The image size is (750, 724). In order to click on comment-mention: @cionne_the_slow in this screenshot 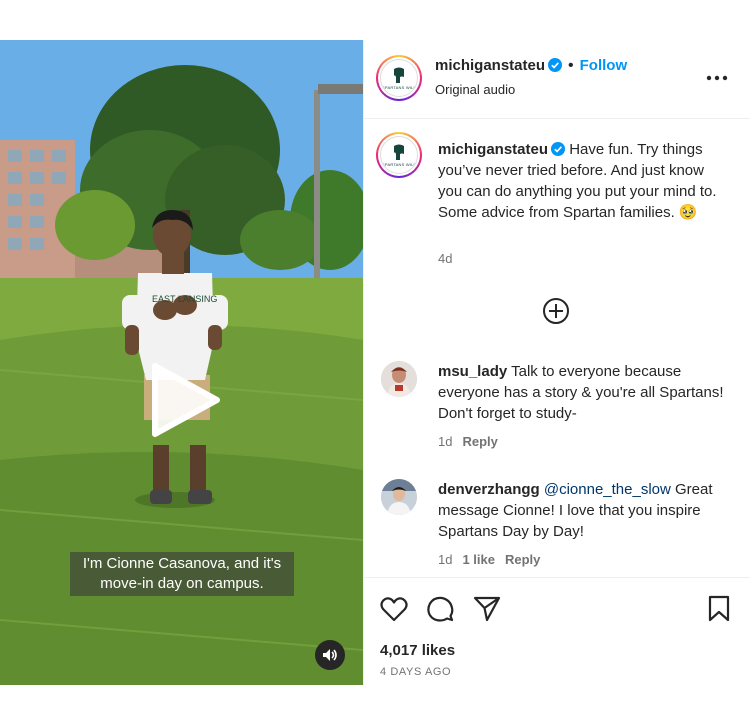, I will do `click(607, 489)`.